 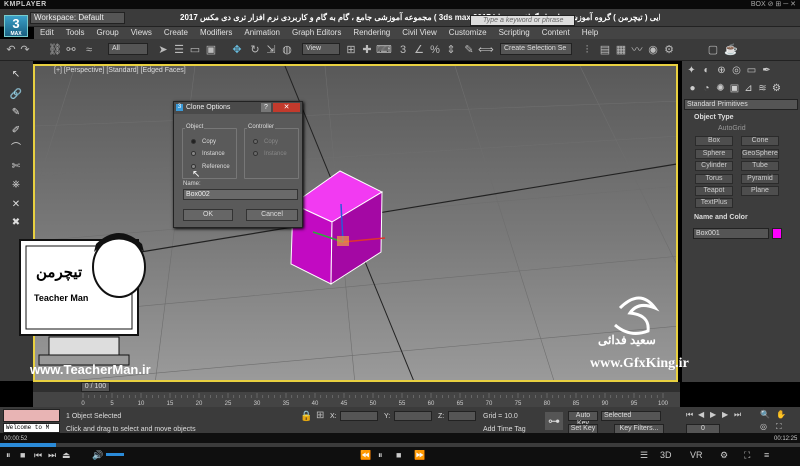 I want to click on selection-filter-dropdown: All, so click(x=128, y=49).